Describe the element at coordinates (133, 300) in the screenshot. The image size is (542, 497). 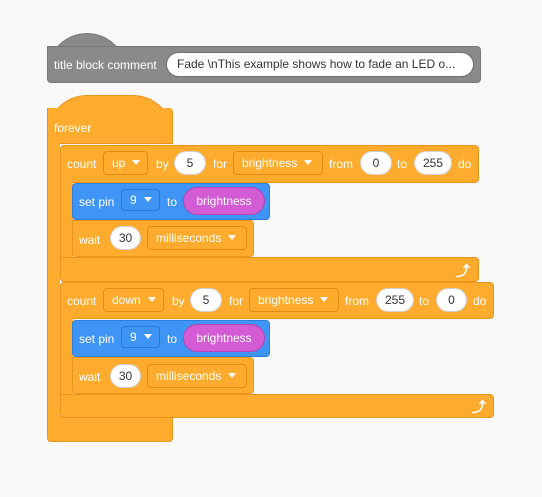
I see `direction-dropdown: down` at that location.